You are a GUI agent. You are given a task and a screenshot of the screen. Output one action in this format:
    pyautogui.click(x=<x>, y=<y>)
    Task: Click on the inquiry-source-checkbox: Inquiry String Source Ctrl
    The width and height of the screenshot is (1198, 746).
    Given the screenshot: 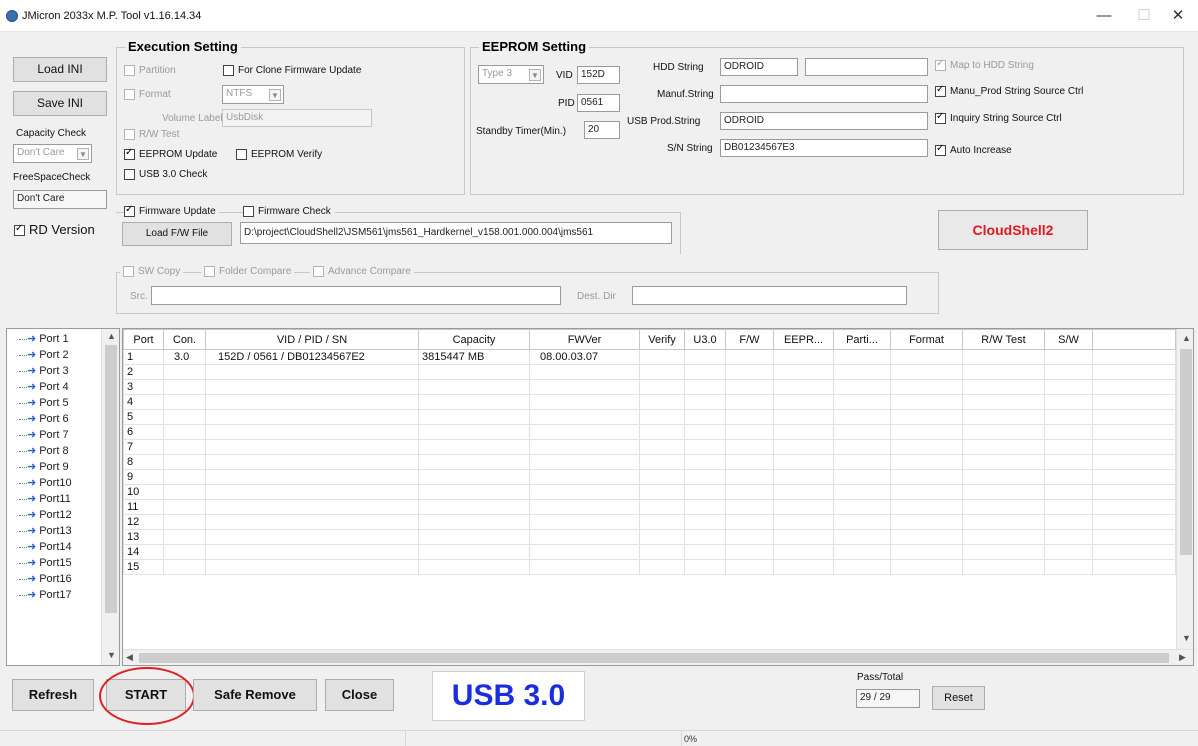 What is the action you would take?
    pyautogui.click(x=998, y=117)
    